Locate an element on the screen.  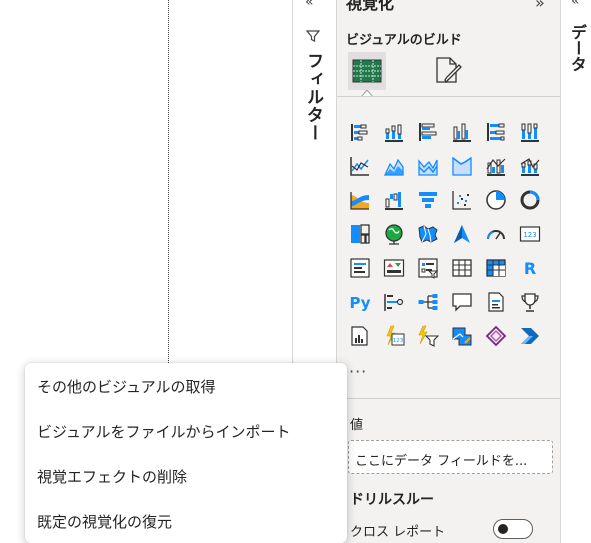
python-icon: Py is located at coordinates (359, 303).